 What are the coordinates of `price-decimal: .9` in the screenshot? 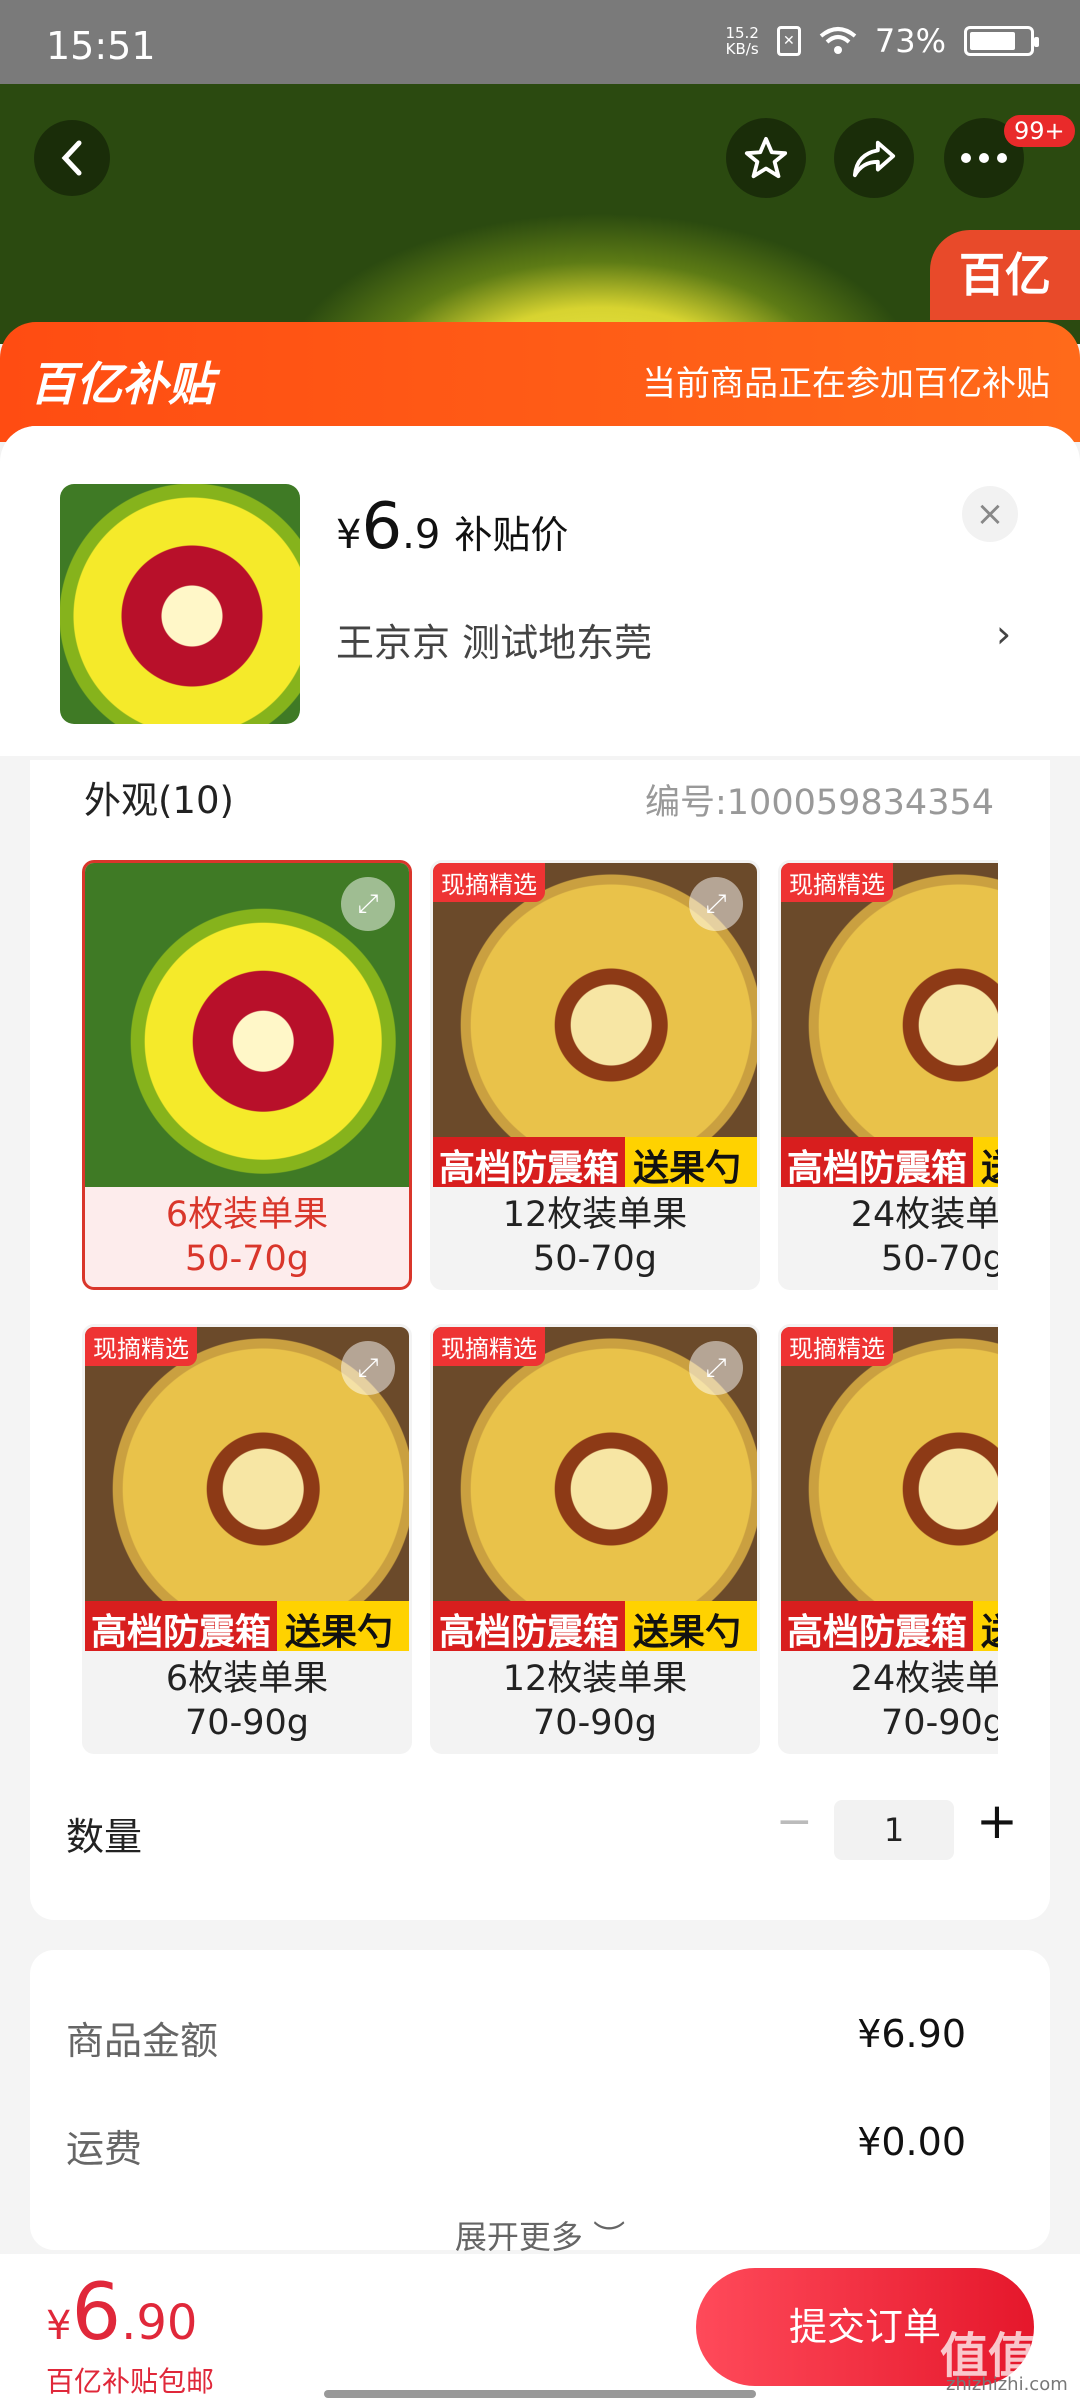 It's located at (421, 535).